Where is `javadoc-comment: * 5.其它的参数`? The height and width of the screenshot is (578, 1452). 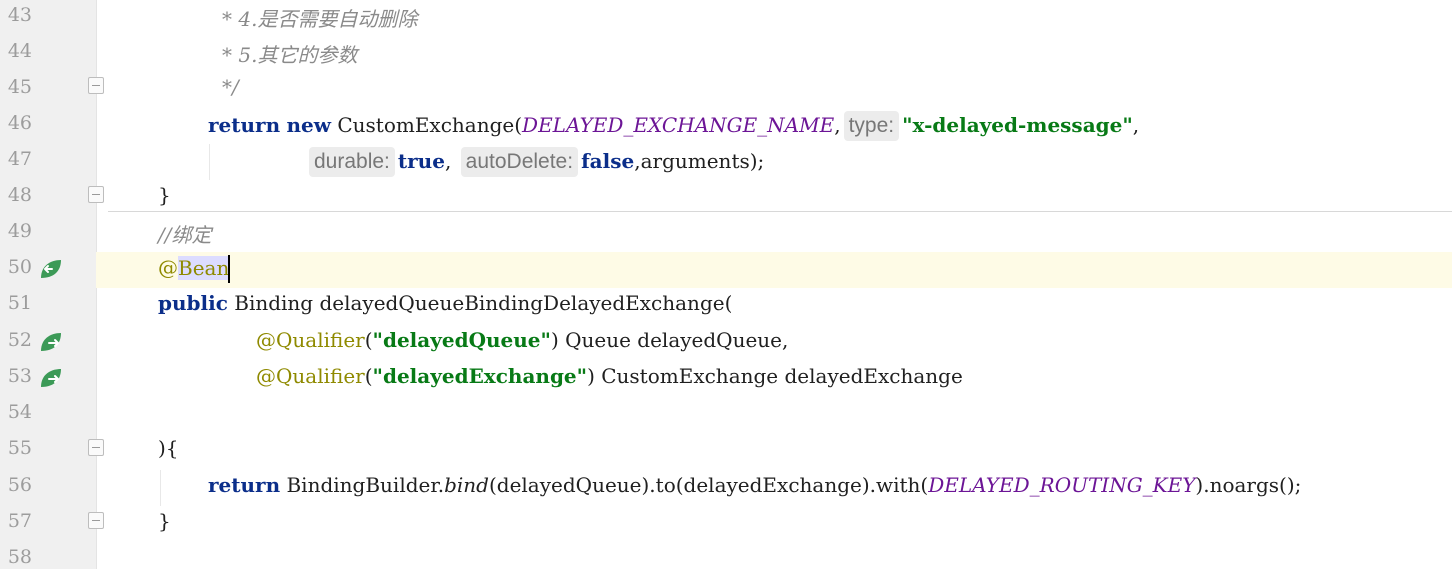
javadoc-comment: * 5.其它的参数 is located at coordinates (290, 55).